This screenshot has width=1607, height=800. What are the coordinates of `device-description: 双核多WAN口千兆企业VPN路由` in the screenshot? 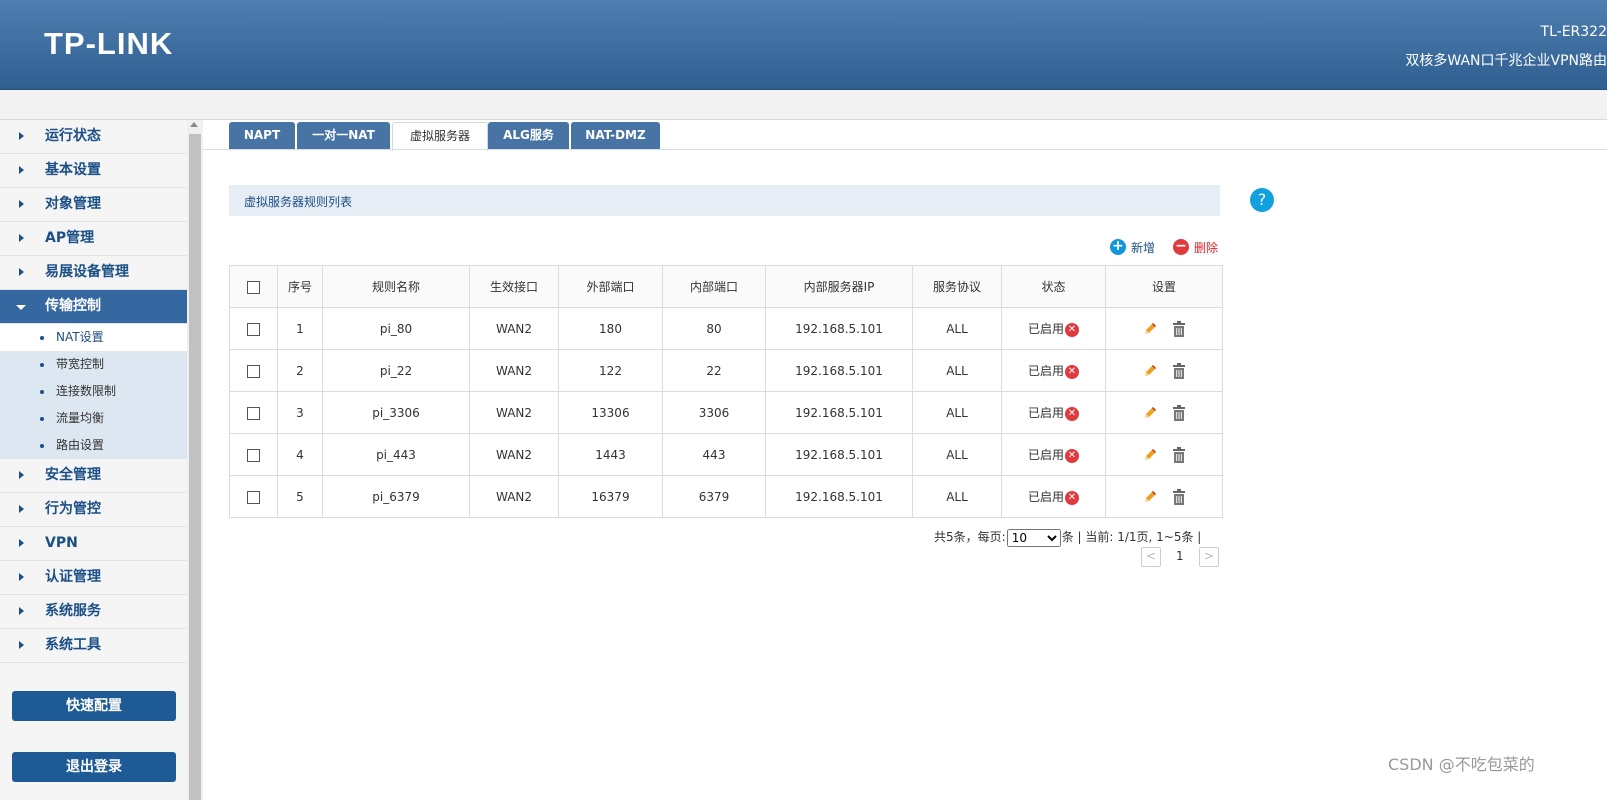 It's located at (1506, 61).